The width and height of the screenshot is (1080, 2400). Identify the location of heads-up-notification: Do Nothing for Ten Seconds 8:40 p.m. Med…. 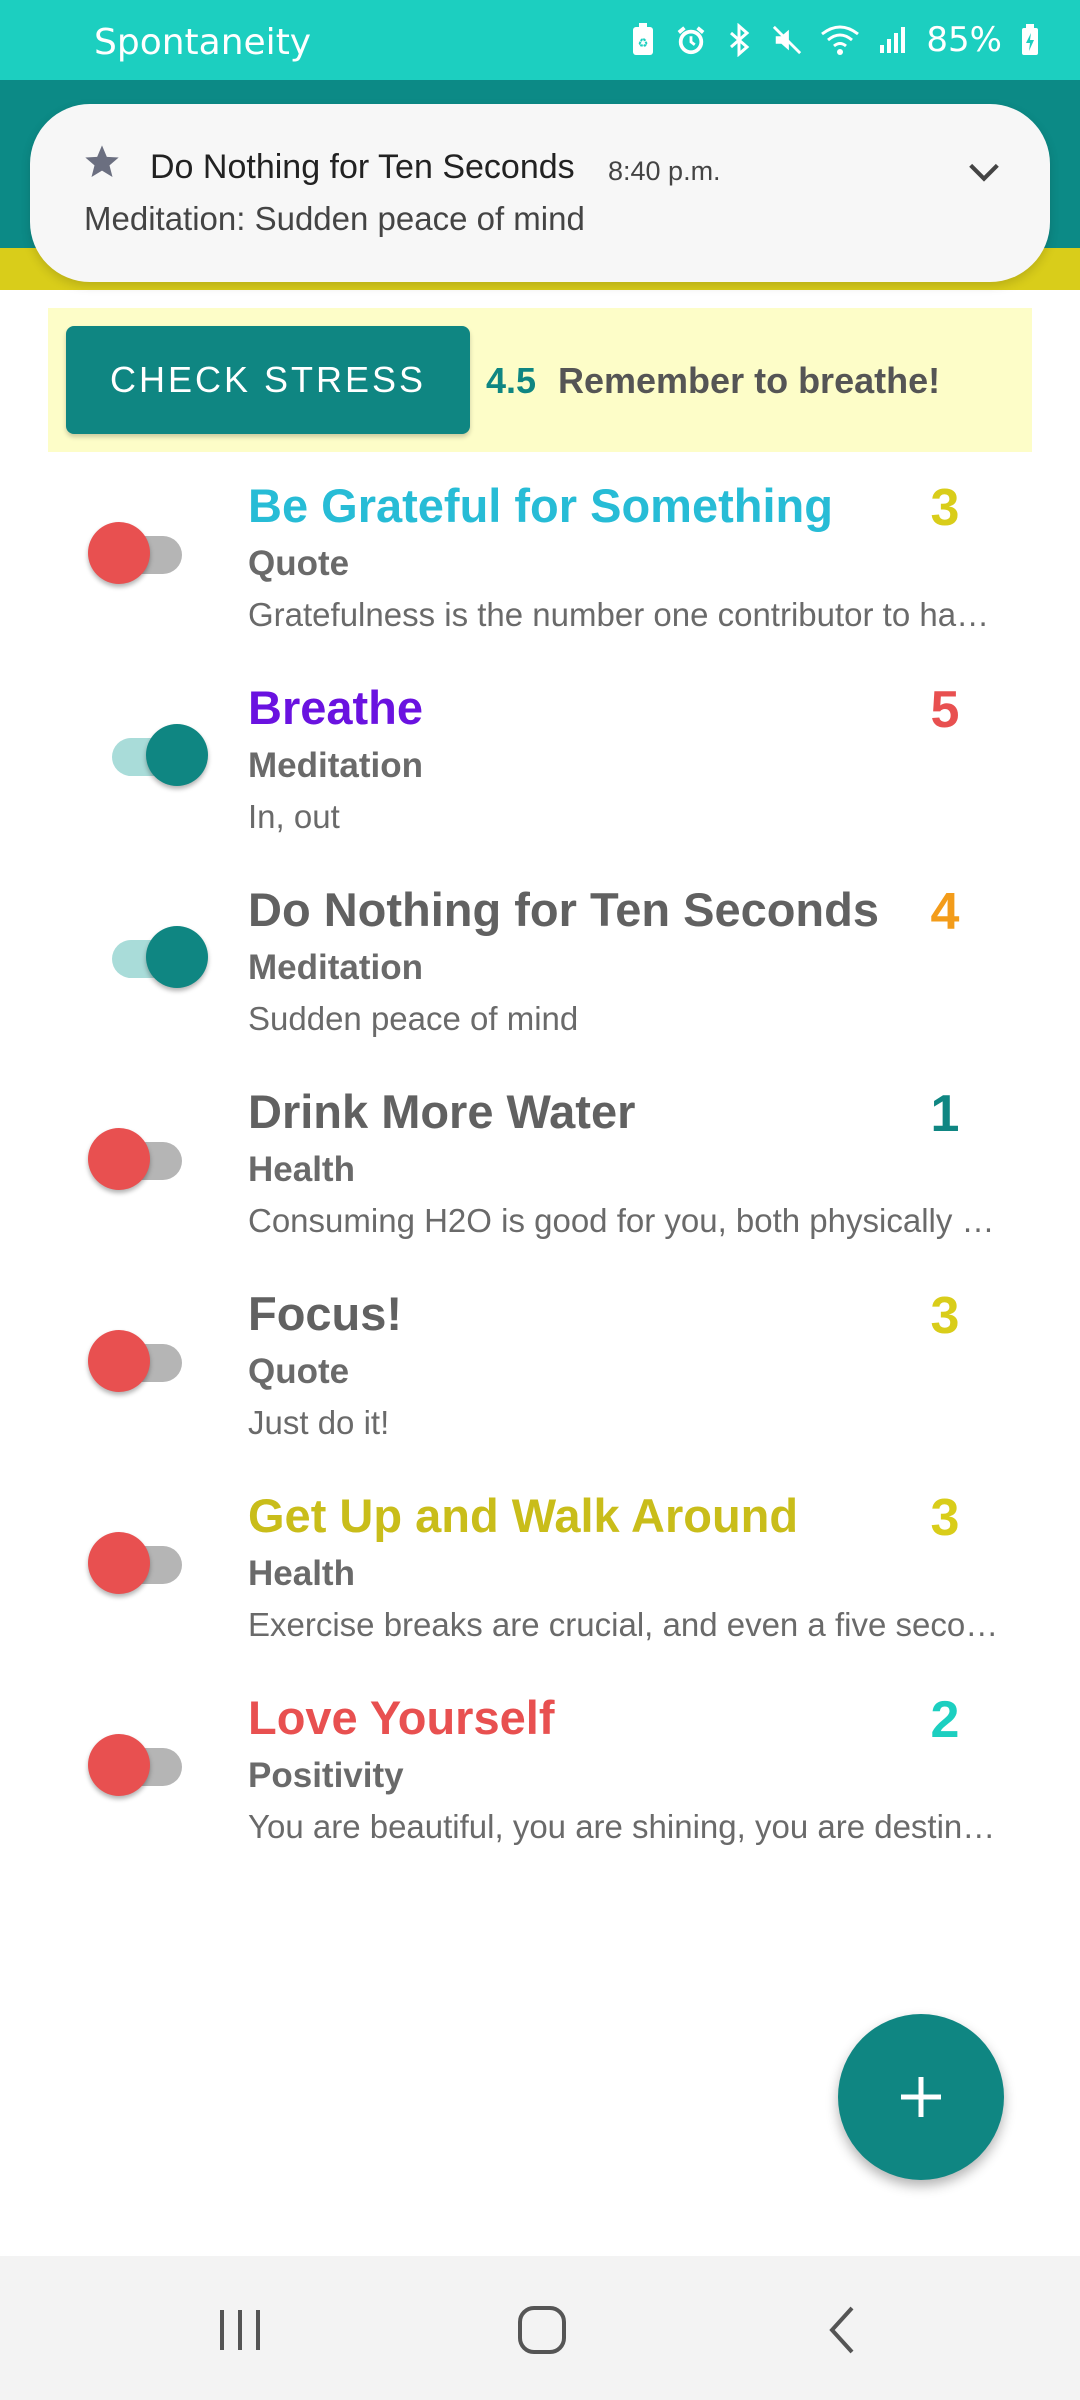
(540, 193).